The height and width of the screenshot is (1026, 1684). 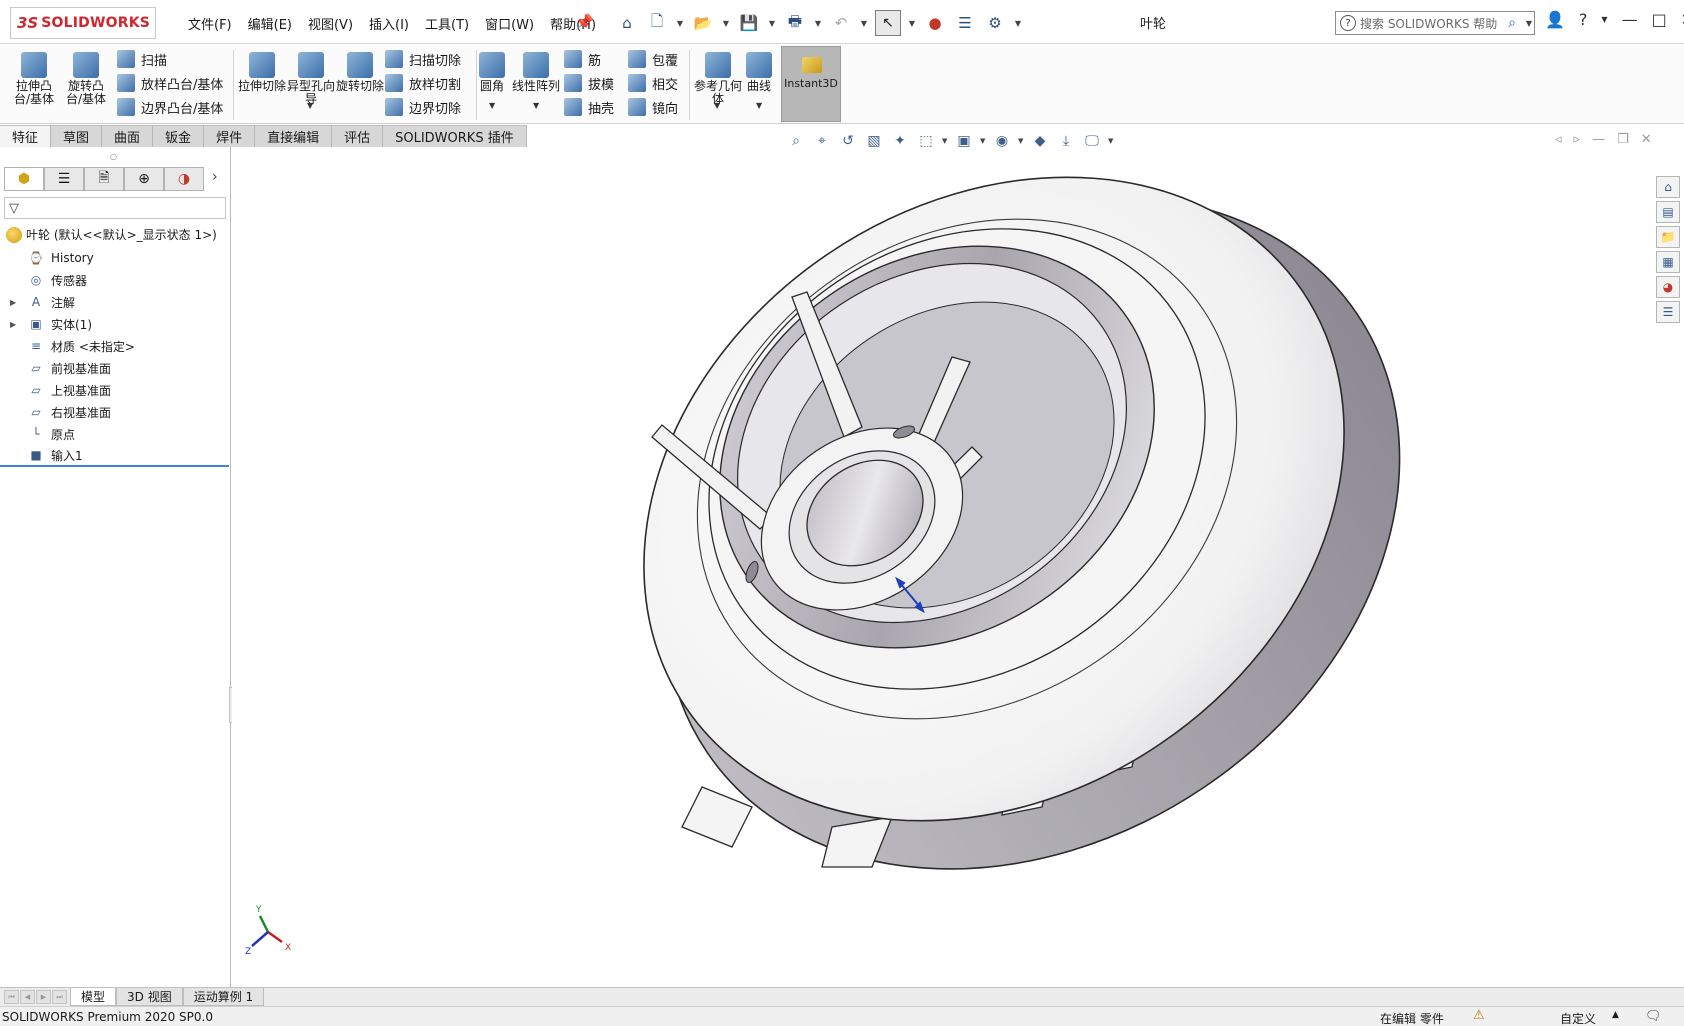 What do you see at coordinates (215, 177) in the screenshot?
I see `chevron-right-icon: ›` at bounding box center [215, 177].